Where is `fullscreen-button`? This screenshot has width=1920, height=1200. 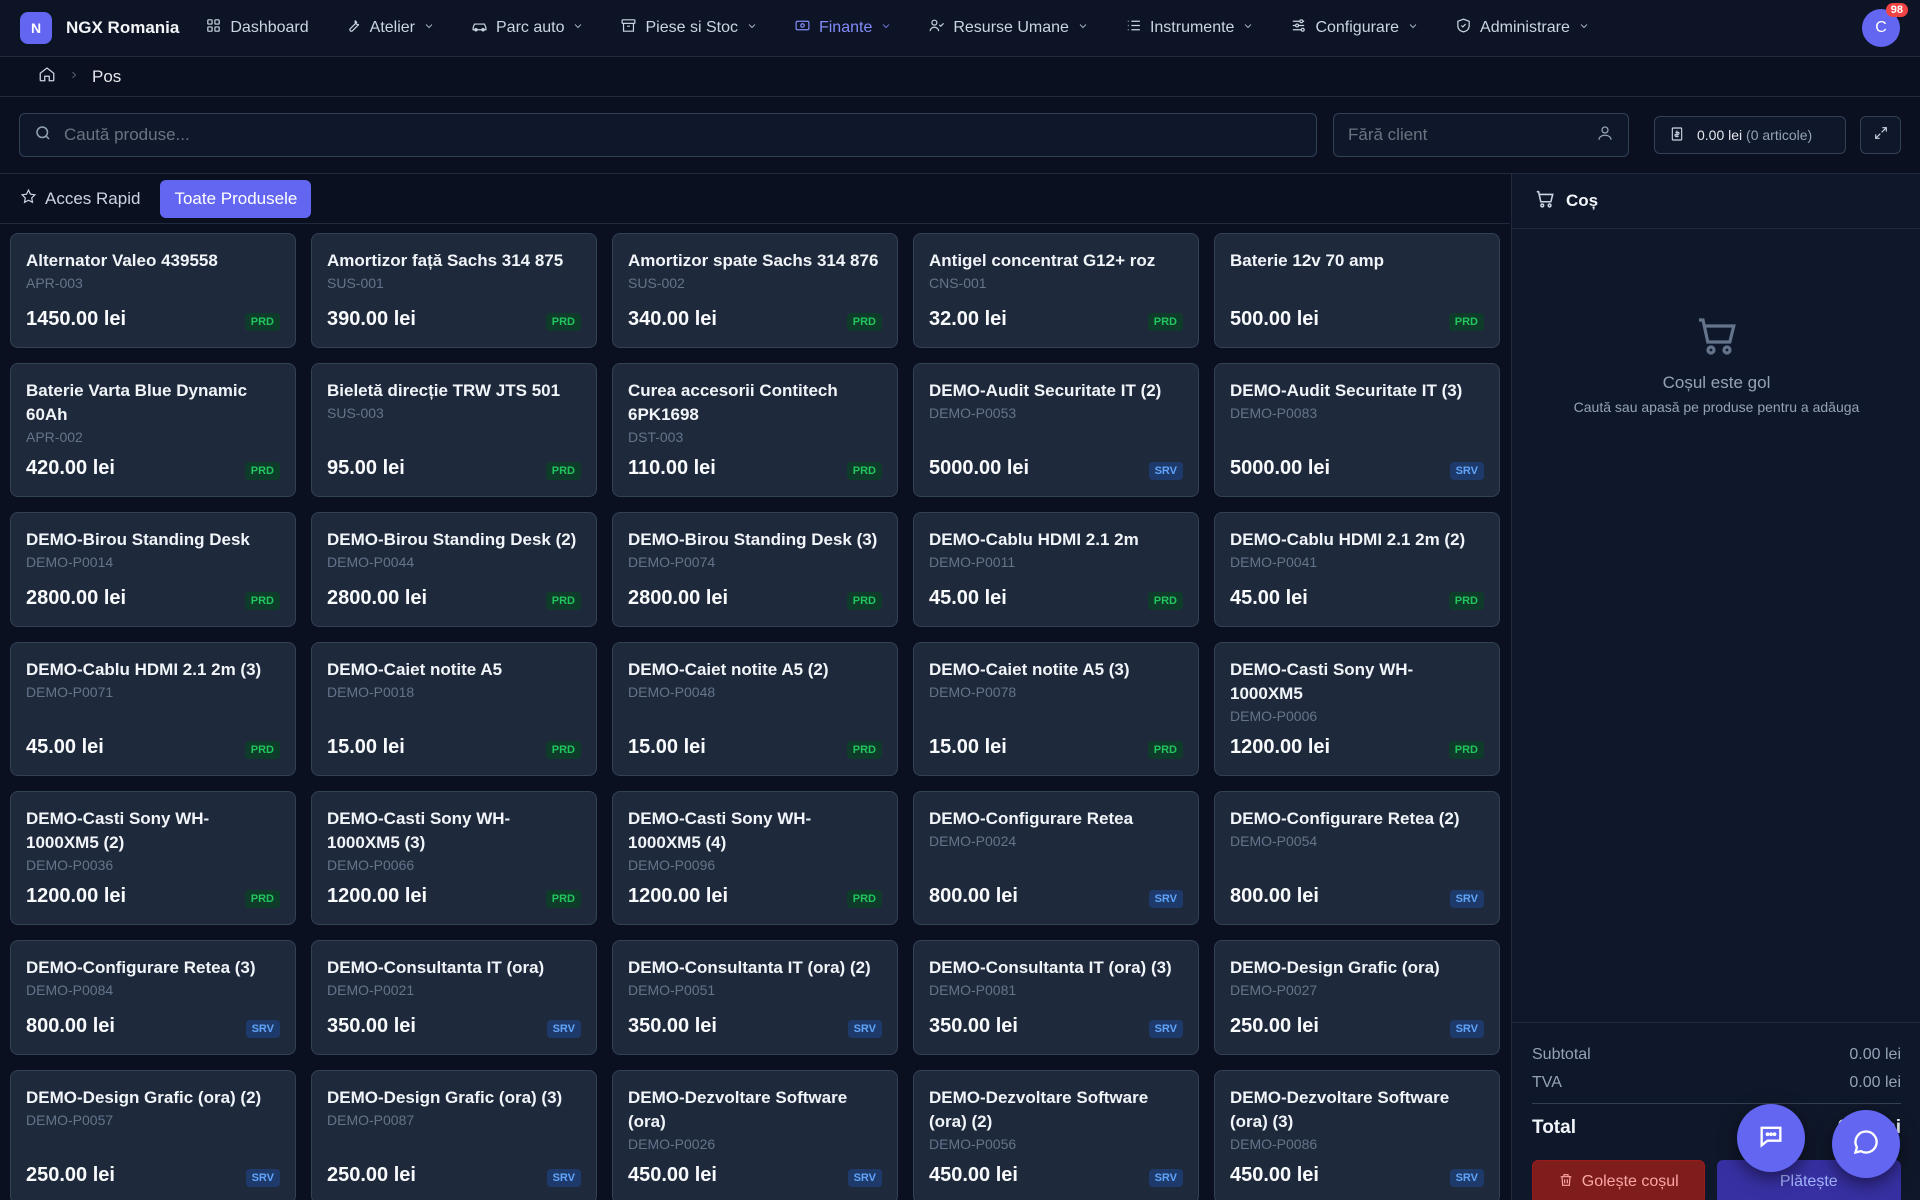 fullscreen-button is located at coordinates (1880, 135).